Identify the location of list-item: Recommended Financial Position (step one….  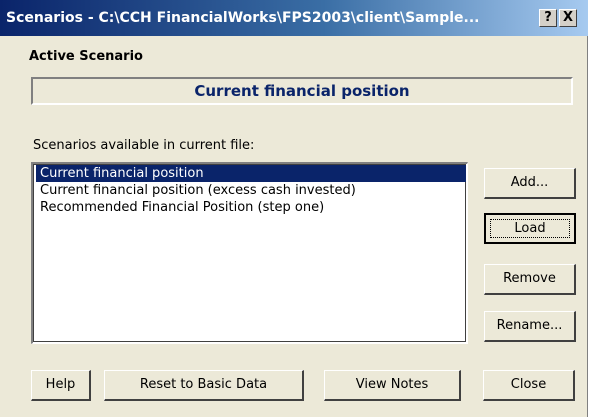
(251, 207).